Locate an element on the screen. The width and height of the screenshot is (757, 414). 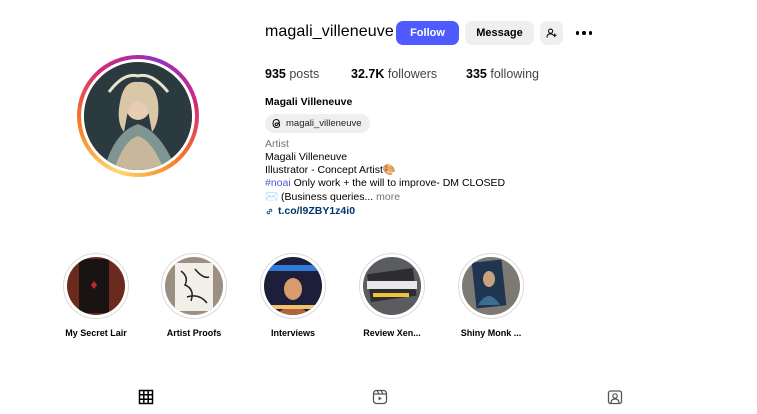
tagged-icon is located at coordinates (615, 397).